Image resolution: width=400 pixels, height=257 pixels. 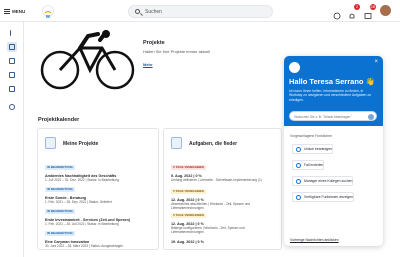 I want to click on user-avatar, so click(x=385, y=10).